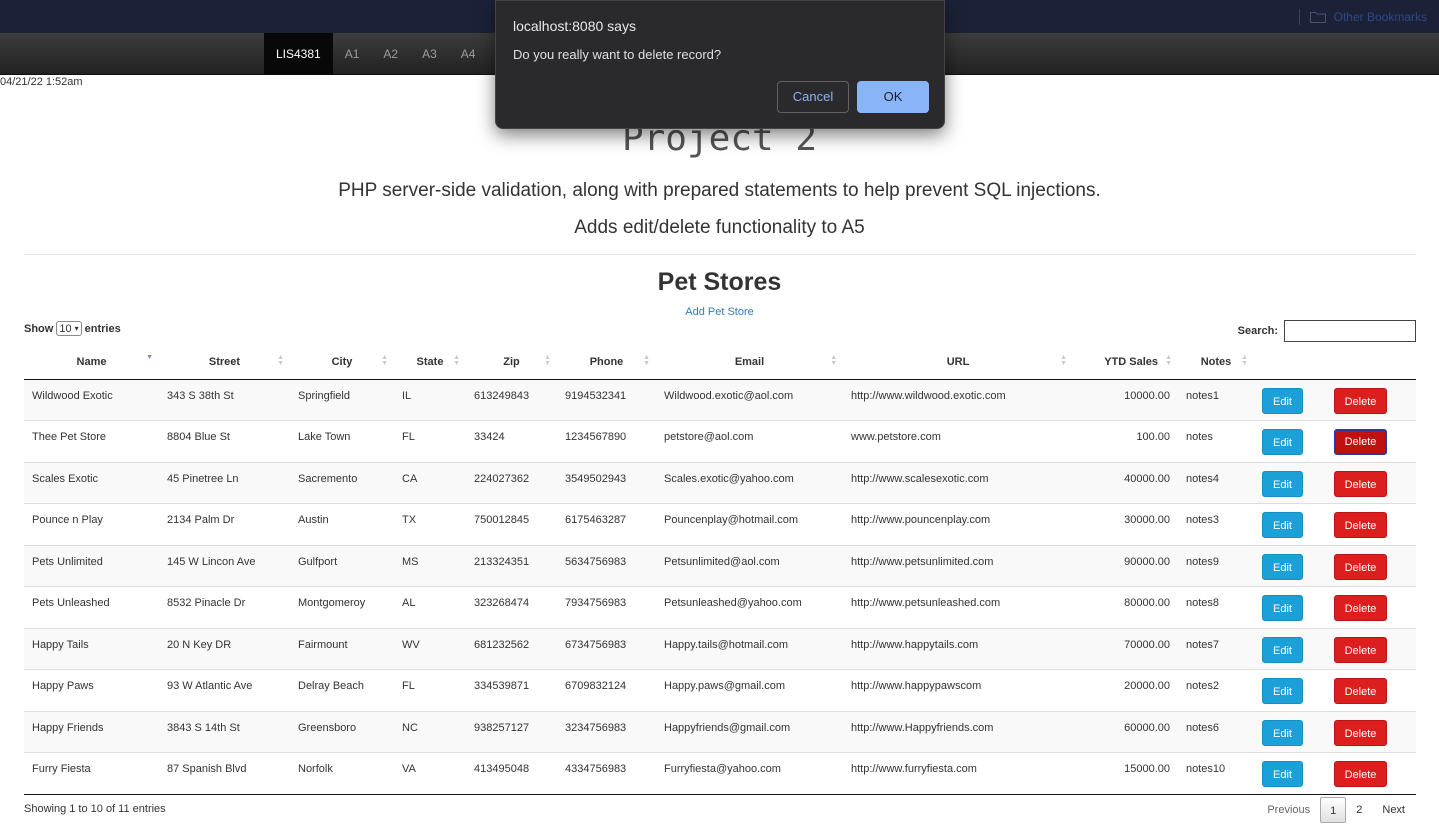 The width and height of the screenshot is (1439, 824). What do you see at coordinates (749, 441) in the screenshot?
I see `cell-email: petstore@aol.com` at bounding box center [749, 441].